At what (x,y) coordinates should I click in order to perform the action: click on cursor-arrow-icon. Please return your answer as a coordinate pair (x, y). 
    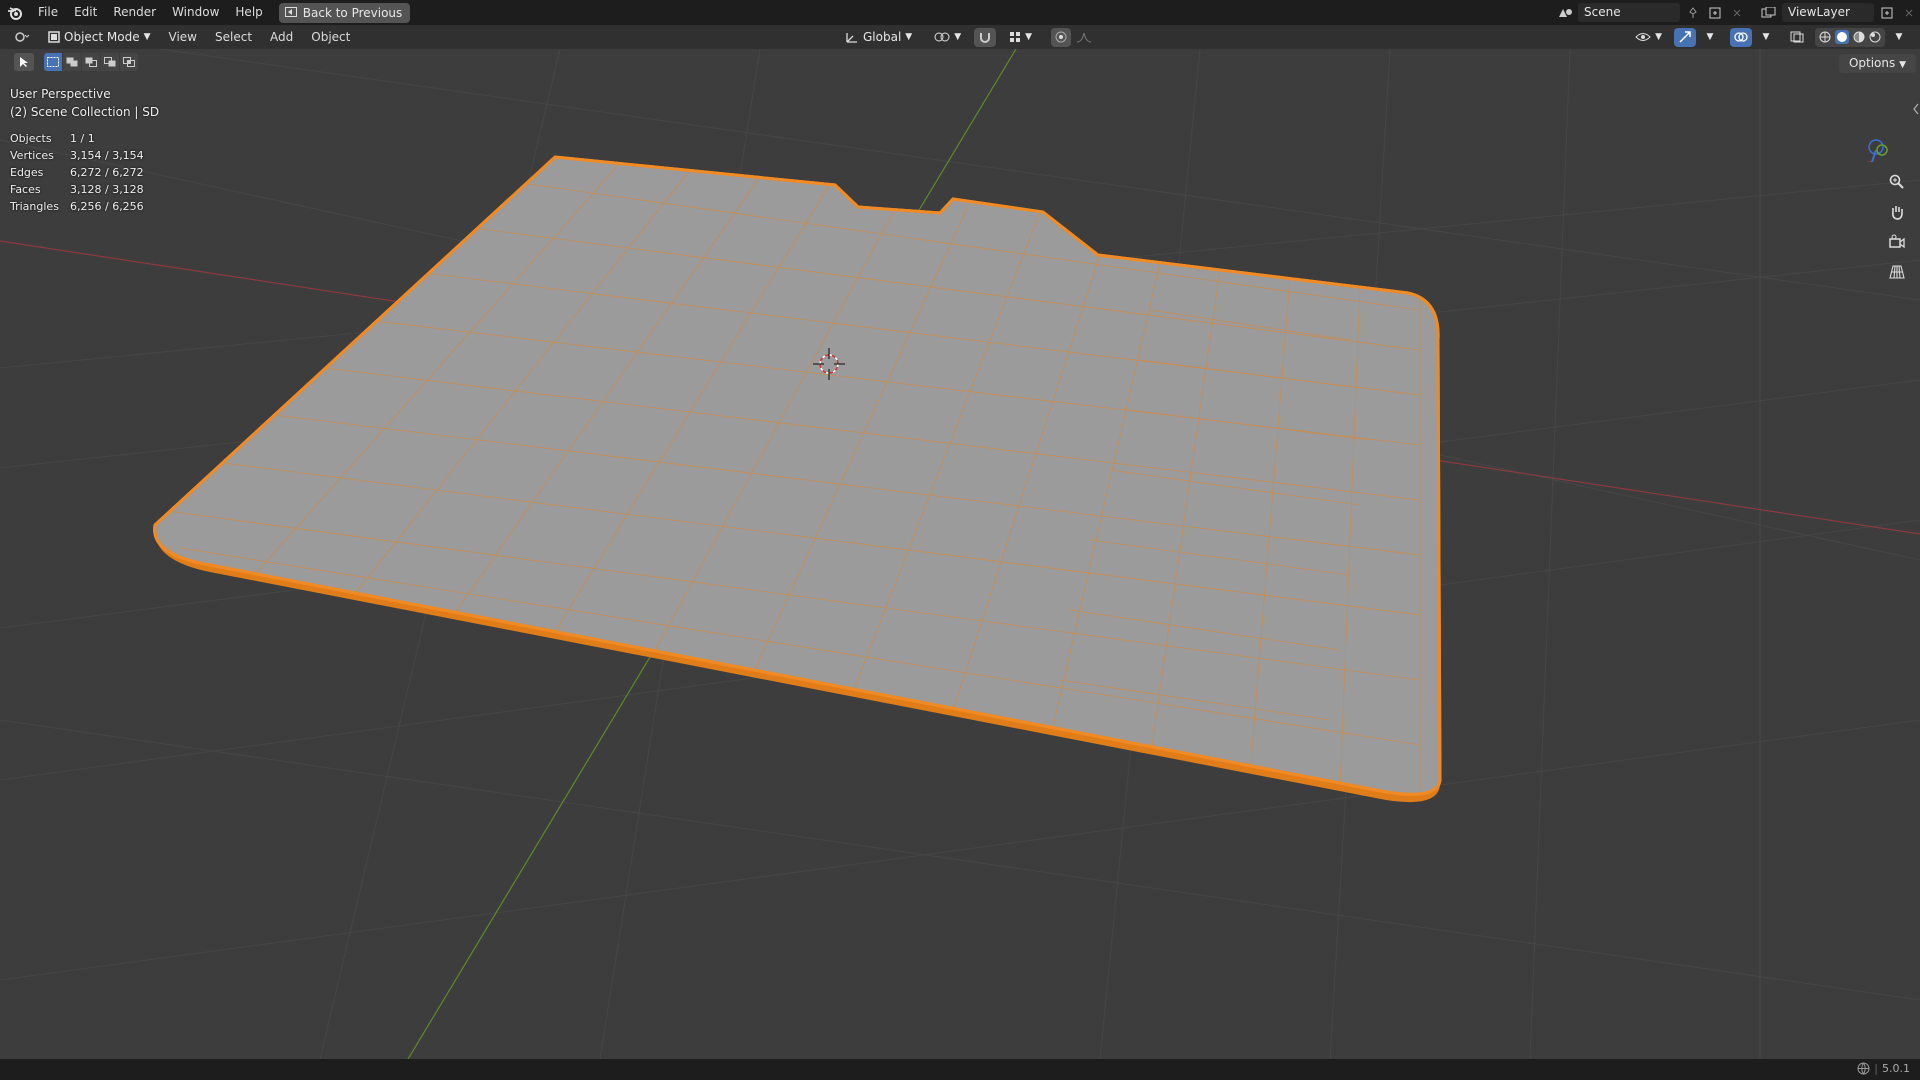
    Looking at the image, I should click on (24, 62).